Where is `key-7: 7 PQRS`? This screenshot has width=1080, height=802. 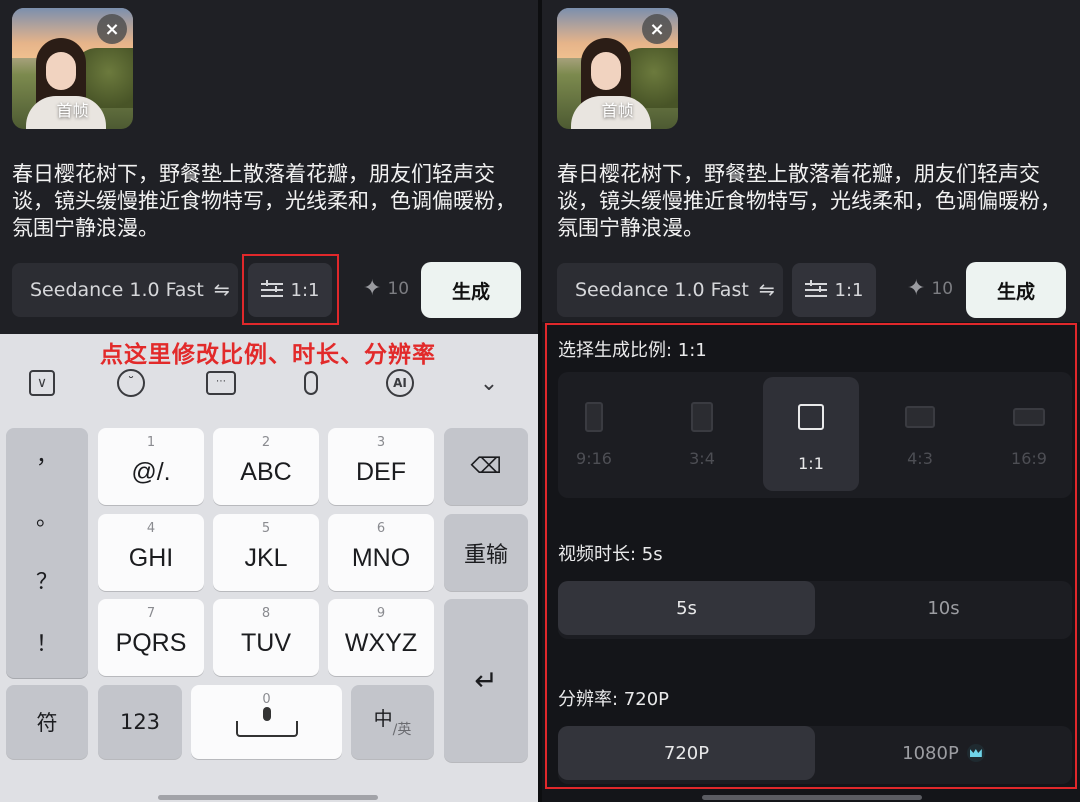 key-7: 7 PQRS is located at coordinates (151, 637).